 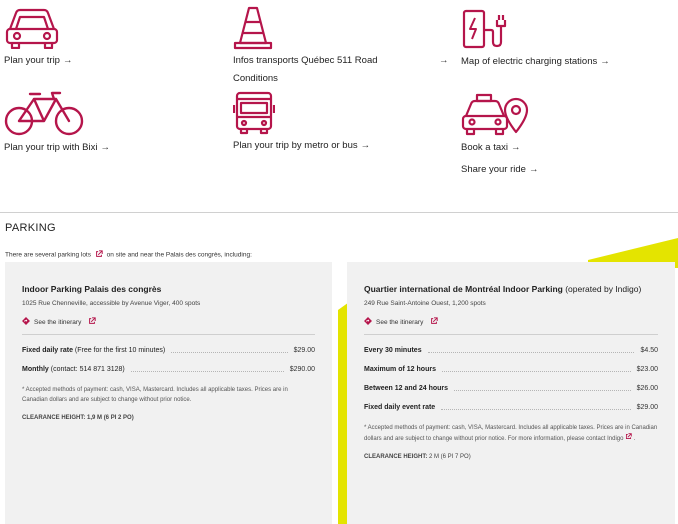 What do you see at coordinates (38, 28) in the screenshot?
I see `car-icon` at bounding box center [38, 28].